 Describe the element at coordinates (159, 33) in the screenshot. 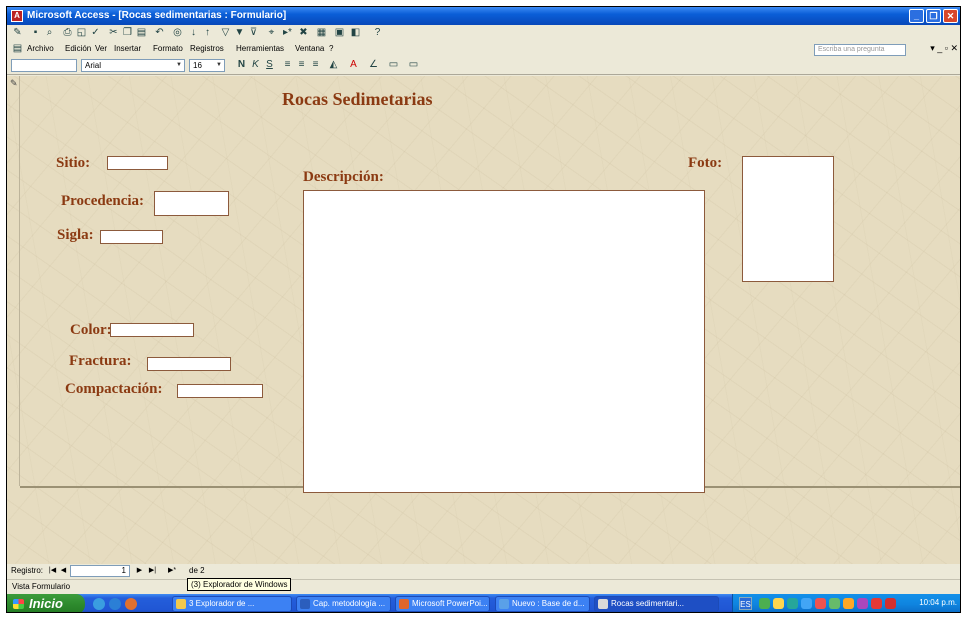

I see `undo-icon: ↶` at that location.